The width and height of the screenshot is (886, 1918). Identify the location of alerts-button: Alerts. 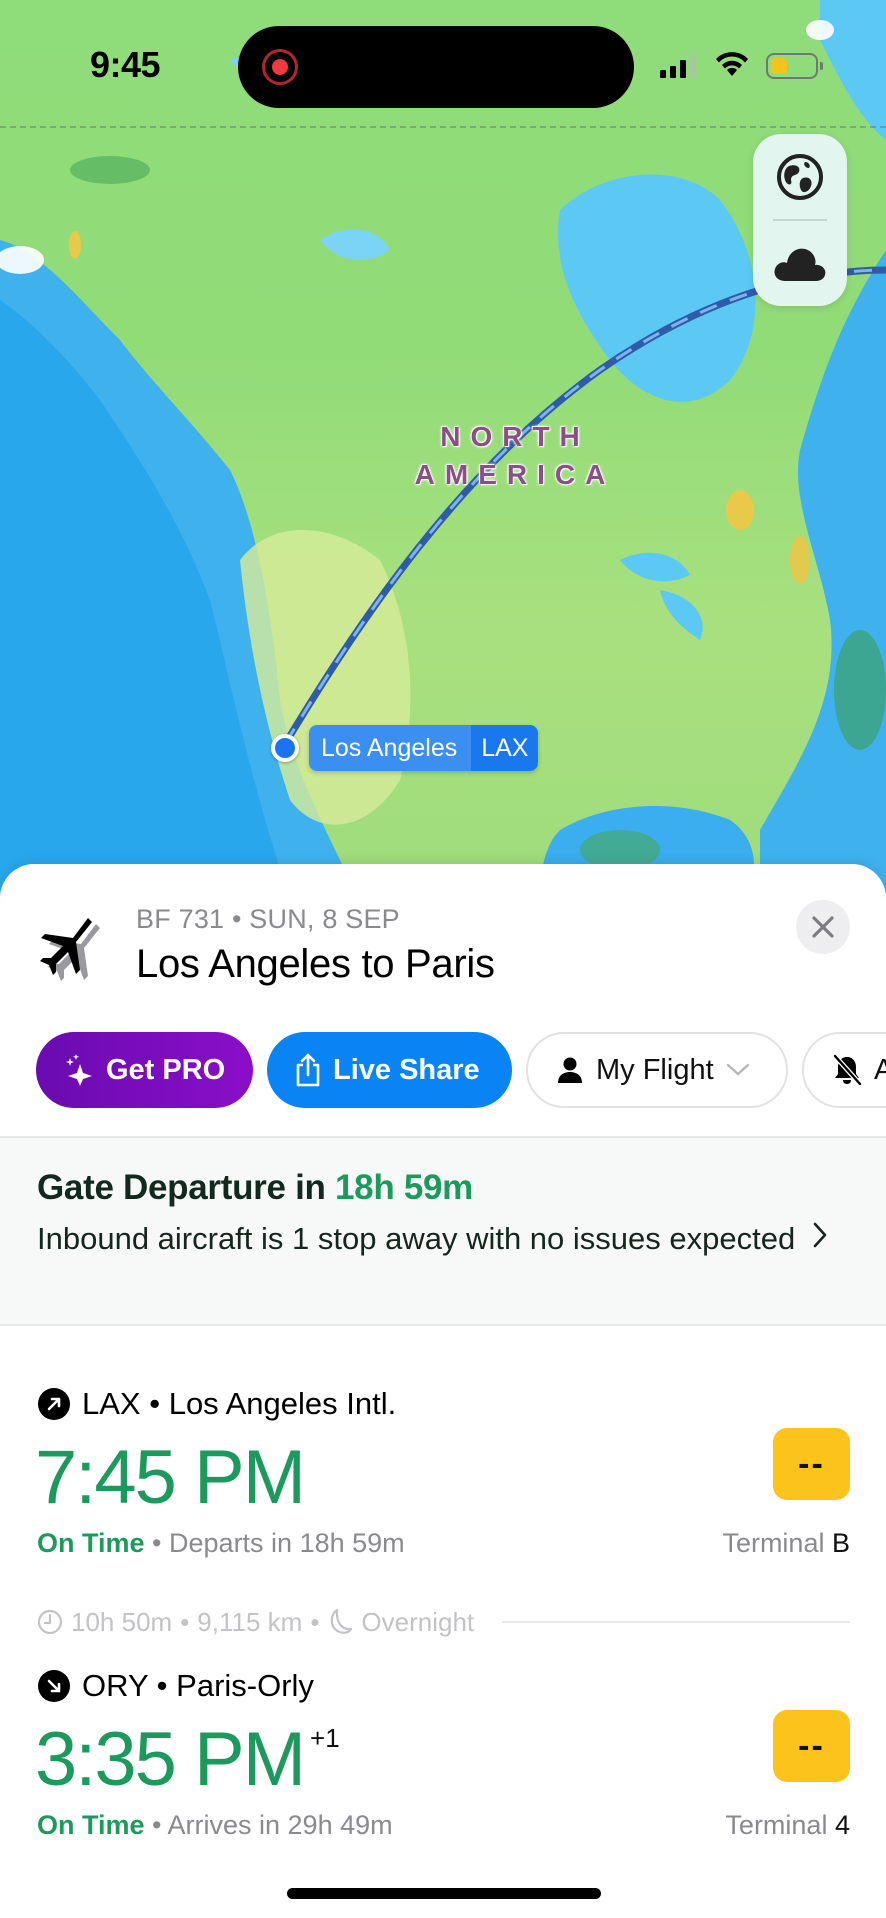
(844, 1070).